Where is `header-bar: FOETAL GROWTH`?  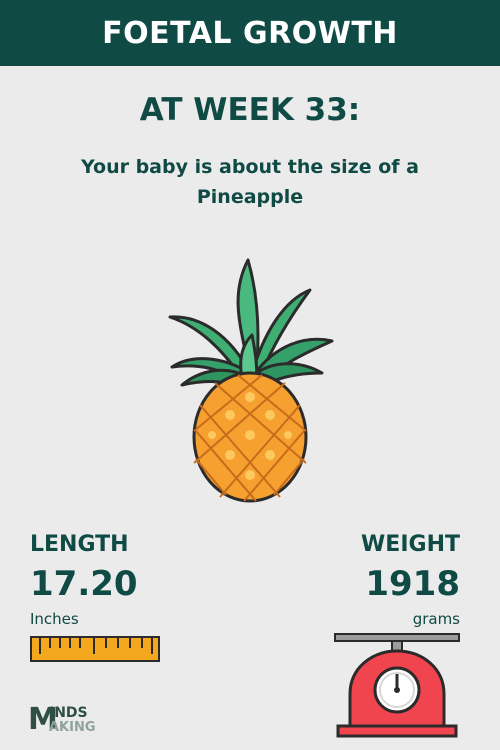
header-bar: FOETAL GROWTH is located at coordinates (250, 33).